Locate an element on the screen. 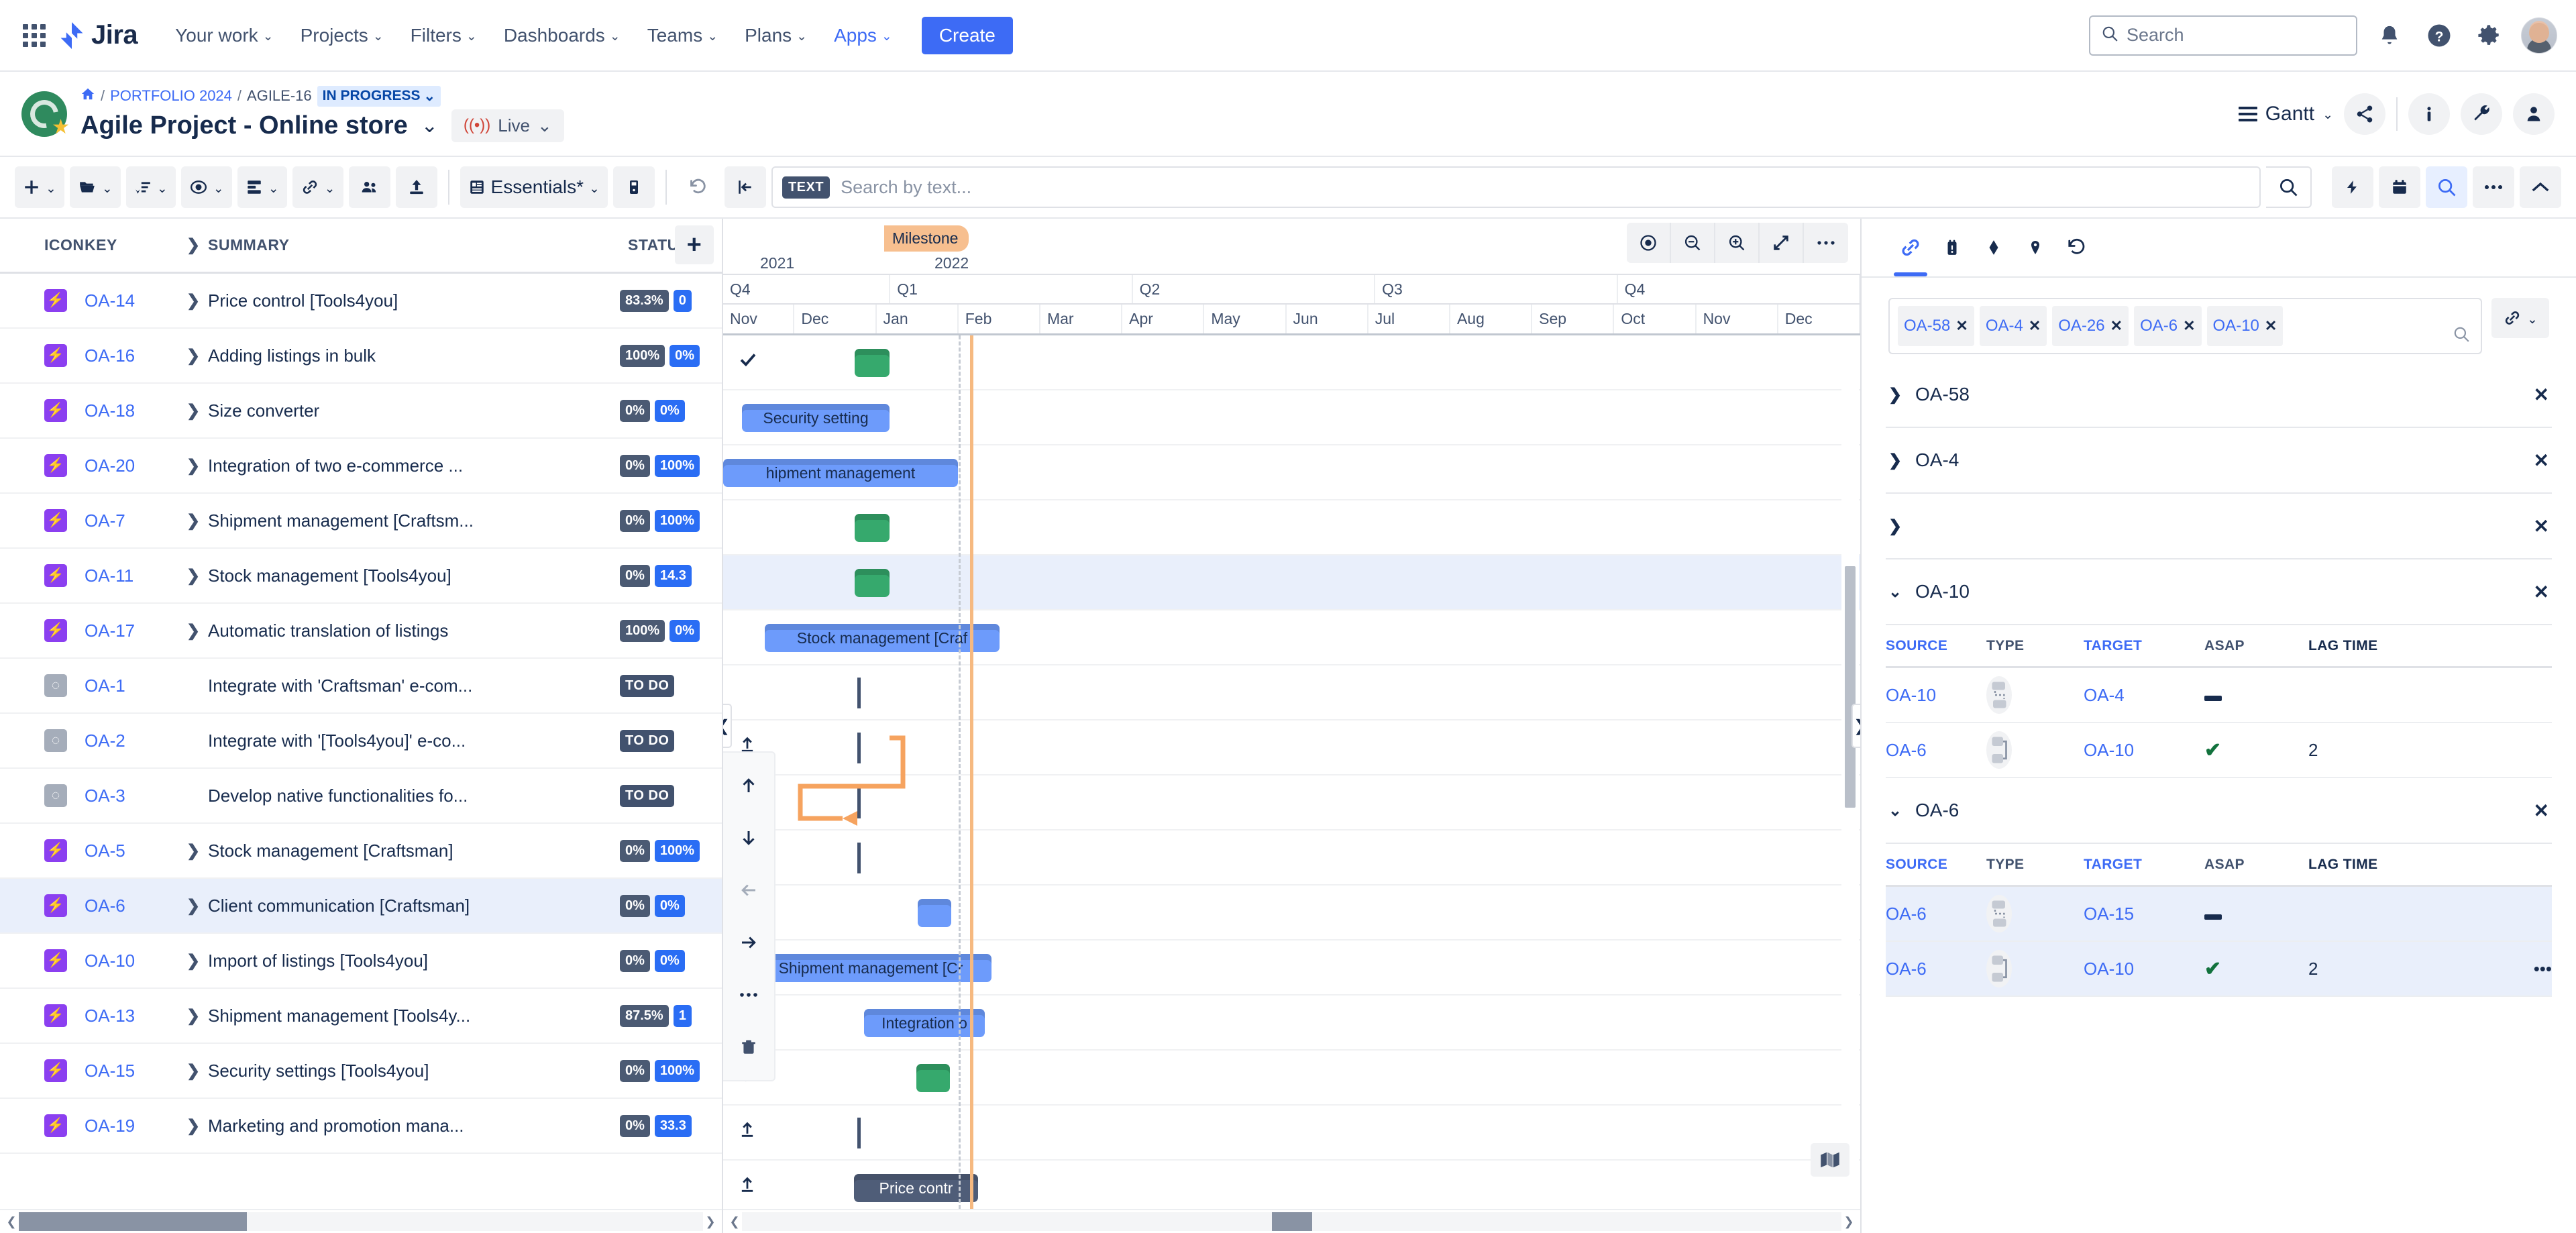  dependency-target-link: OA-4 is located at coordinates (2144, 696).